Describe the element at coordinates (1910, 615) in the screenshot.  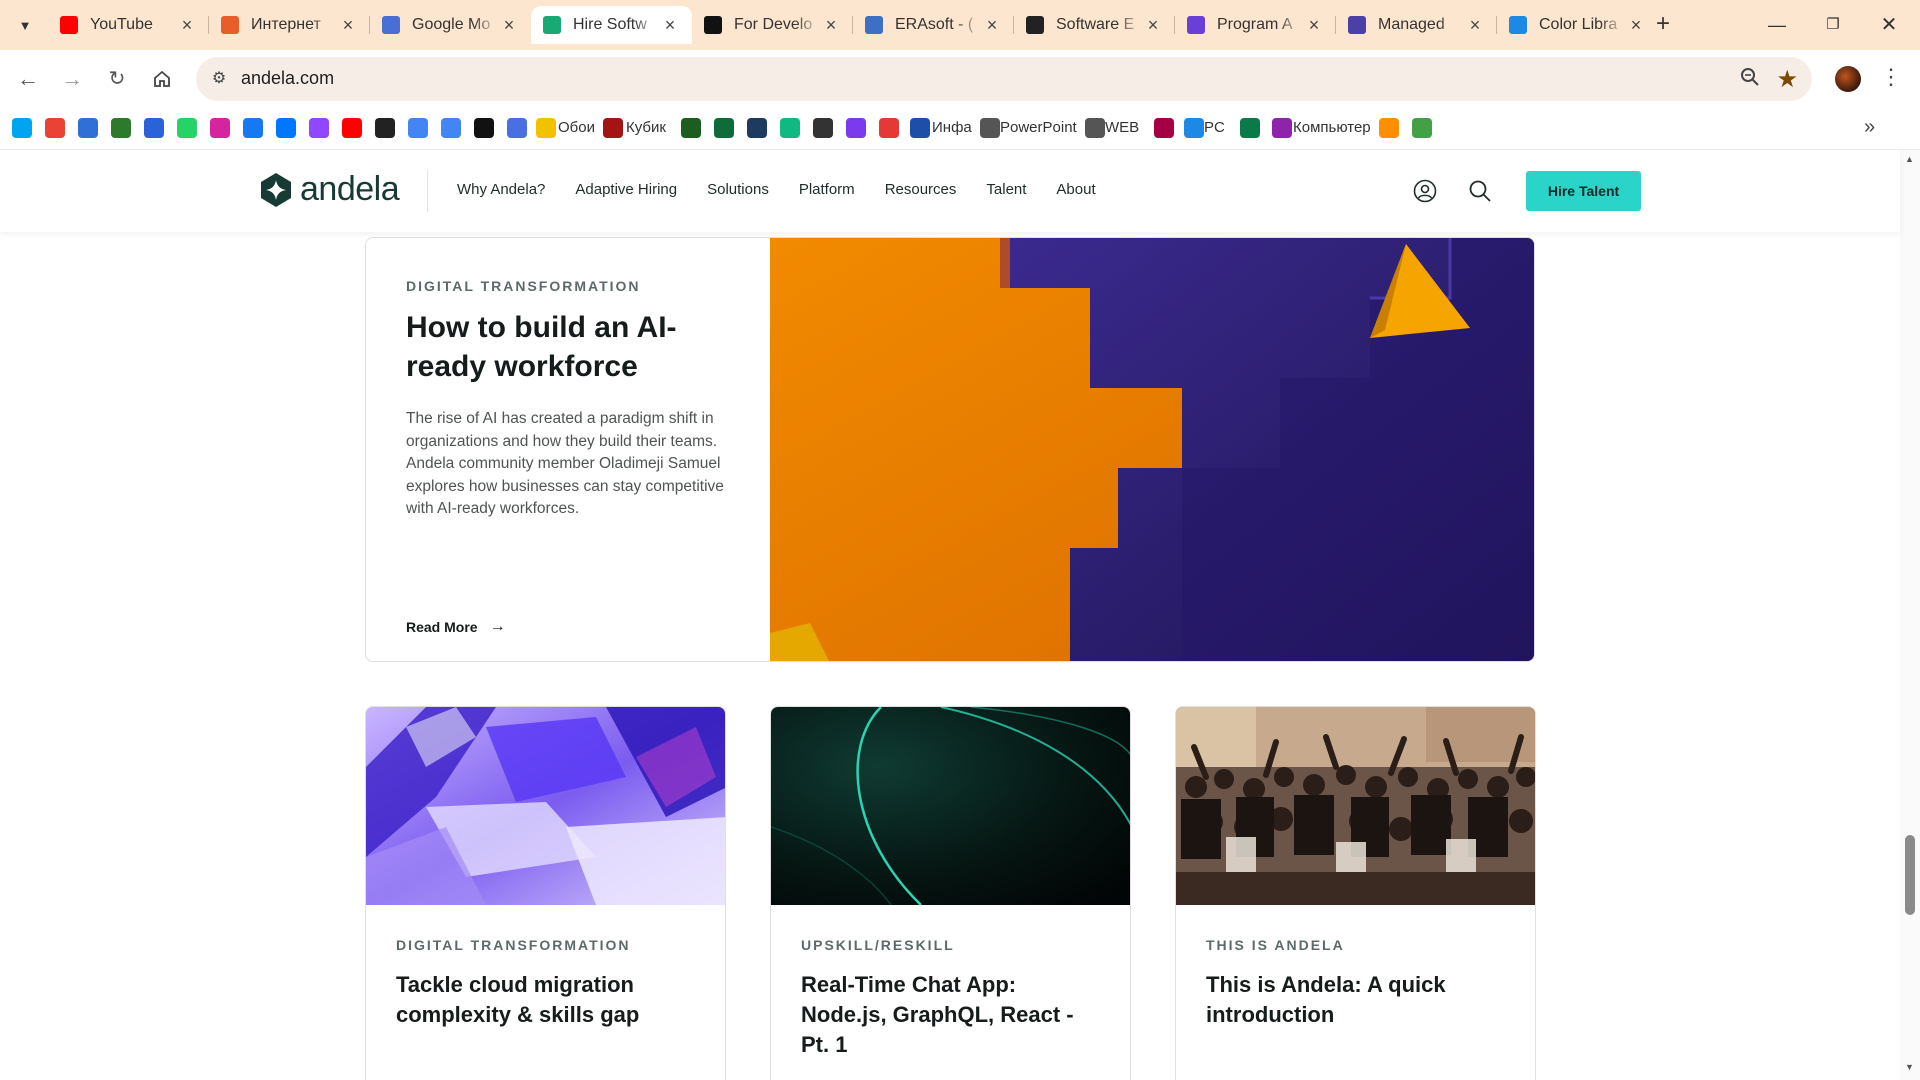
I see `page-scrollbar: ▲ ▼` at that location.